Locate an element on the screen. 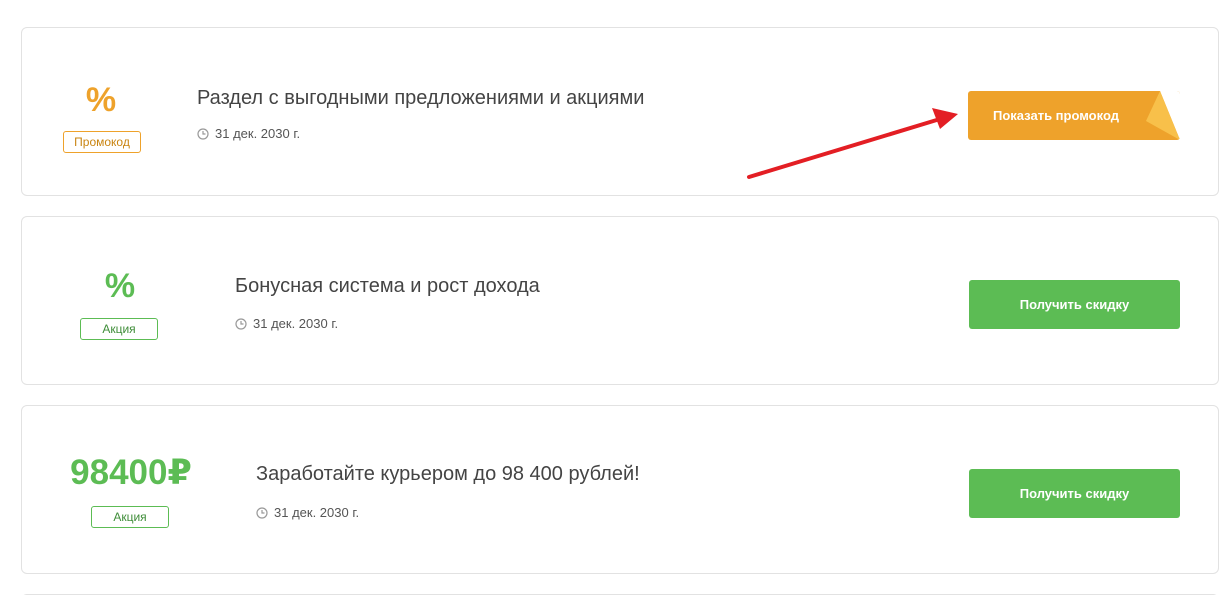  offer-value: 98400₽ is located at coordinates (131, 472).